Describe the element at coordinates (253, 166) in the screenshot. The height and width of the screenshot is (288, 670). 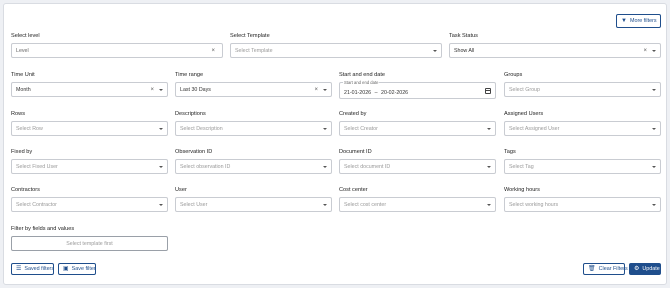
I see `observation-id-select: Select observation ID` at that location.